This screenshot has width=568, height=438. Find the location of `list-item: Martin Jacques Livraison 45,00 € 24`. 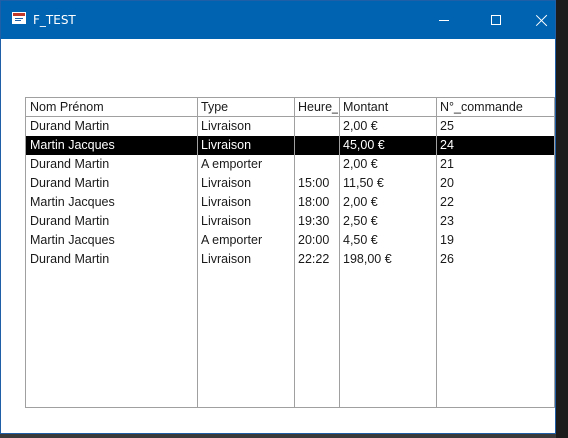

list-item: Martin Jacques Livraison 45,00 € 24 is located at coordinates (290, 145).